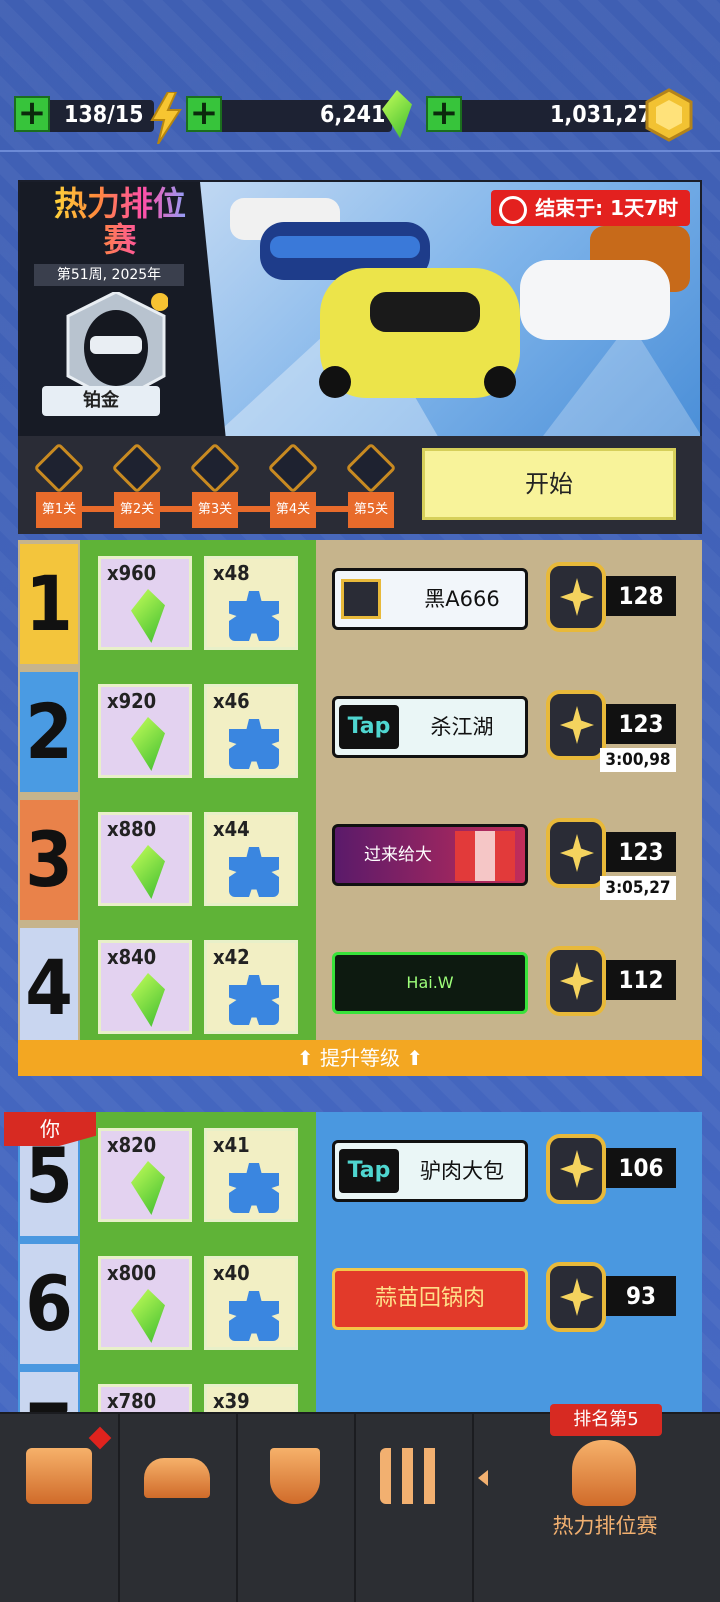 The height and width of the screenshot is (1602, 720). I want to click on energy-counter: + 138/15, so click(98, 118).